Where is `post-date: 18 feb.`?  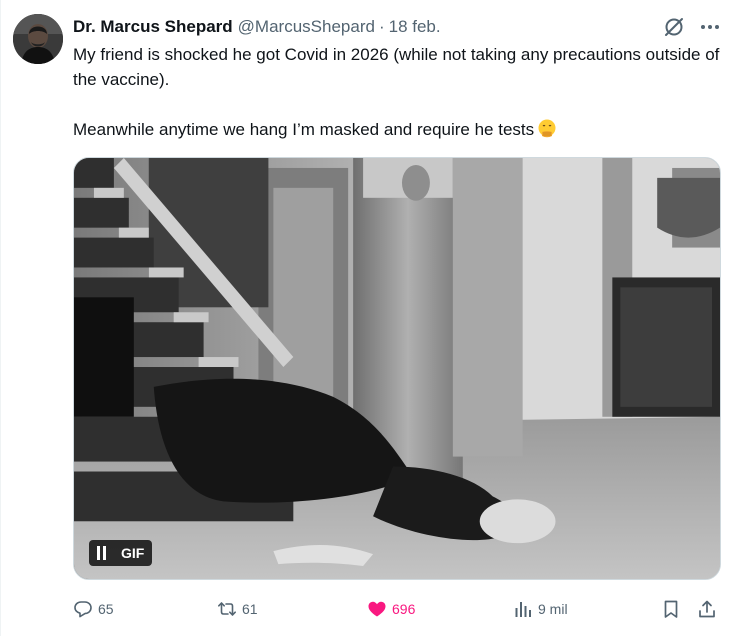 post-date: 18 feb. is located at coordinates (415, 27).